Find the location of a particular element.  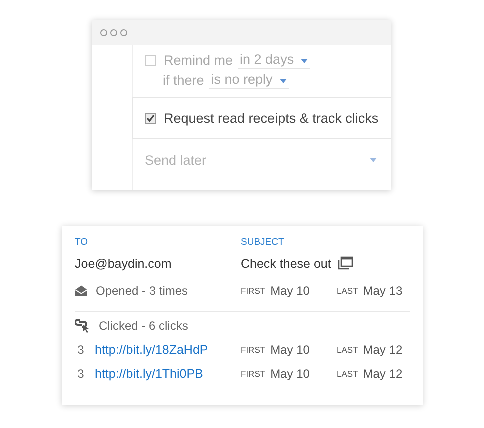

send-later-dropdown: Send later is located at coordinates (262, 153).